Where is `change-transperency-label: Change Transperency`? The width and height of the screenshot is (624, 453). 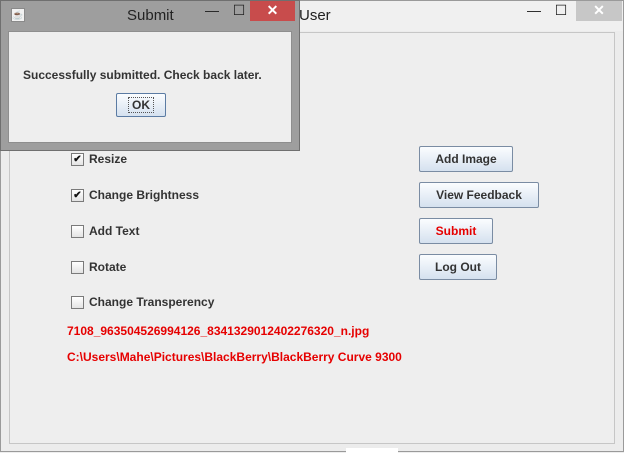
change-transperency-label: Change Transperency is located at coordinates (152, 302).